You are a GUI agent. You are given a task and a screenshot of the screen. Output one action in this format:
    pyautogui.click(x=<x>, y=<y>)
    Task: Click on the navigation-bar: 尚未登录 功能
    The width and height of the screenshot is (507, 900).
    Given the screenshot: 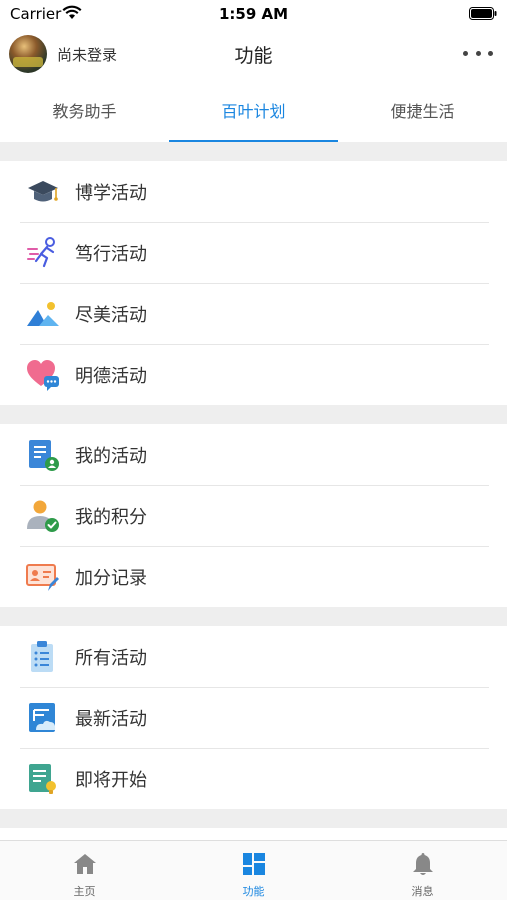 What is the action you would take?
    pyautogui.click(x=253, y=54)
    